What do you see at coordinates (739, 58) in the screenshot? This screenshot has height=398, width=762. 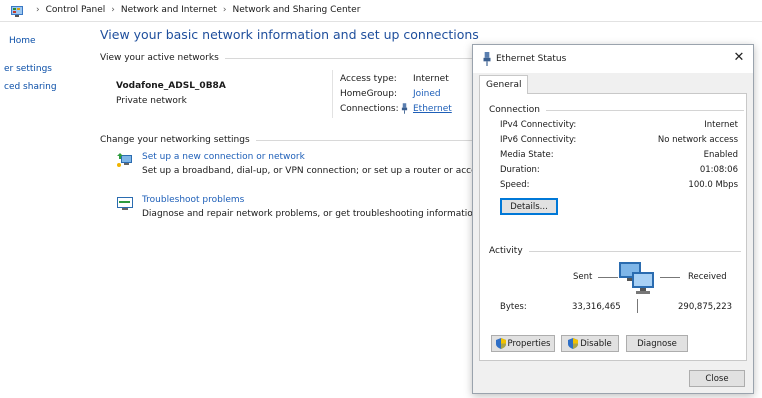 I see `close-icon: ✕` at bounding box center [739, 58].